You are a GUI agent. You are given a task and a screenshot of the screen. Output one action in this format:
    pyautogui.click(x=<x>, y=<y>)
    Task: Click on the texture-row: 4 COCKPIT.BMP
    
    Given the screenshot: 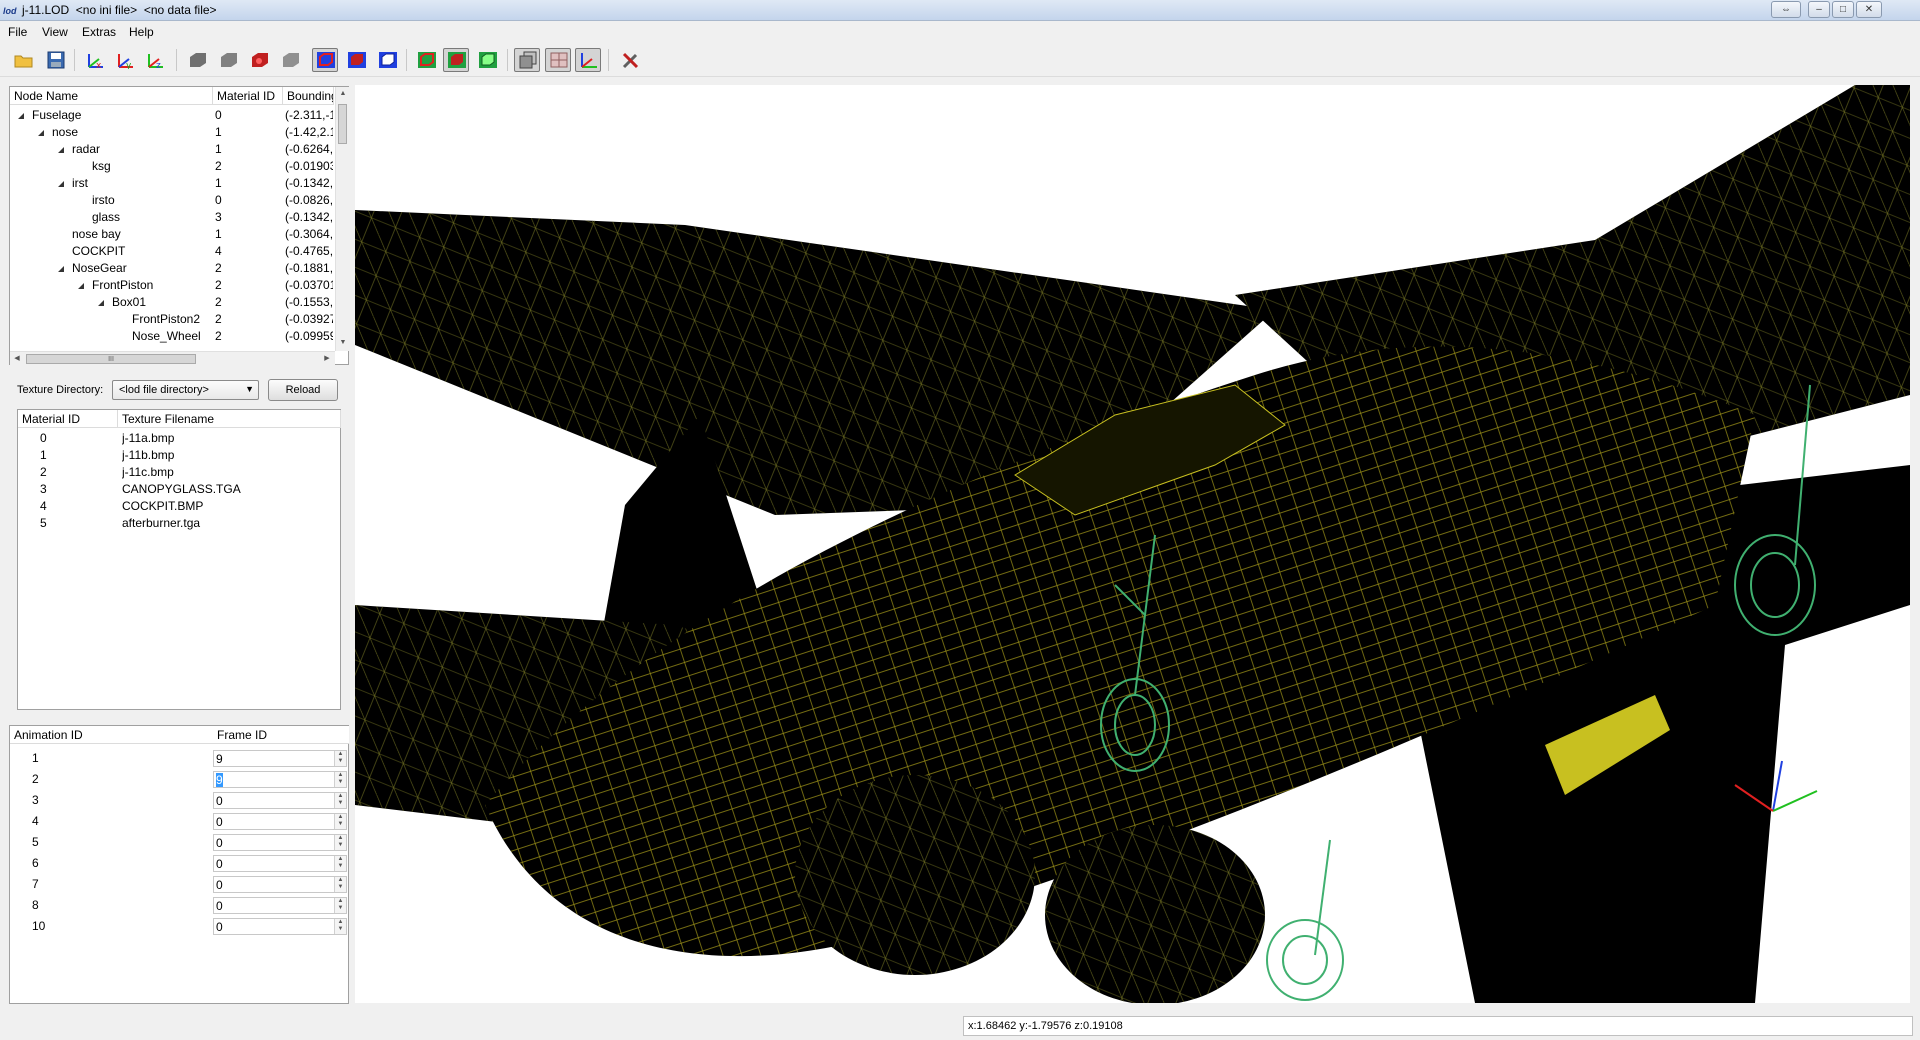 What is the action you would take?
    pyautogui.click(x=179, y=506)
    